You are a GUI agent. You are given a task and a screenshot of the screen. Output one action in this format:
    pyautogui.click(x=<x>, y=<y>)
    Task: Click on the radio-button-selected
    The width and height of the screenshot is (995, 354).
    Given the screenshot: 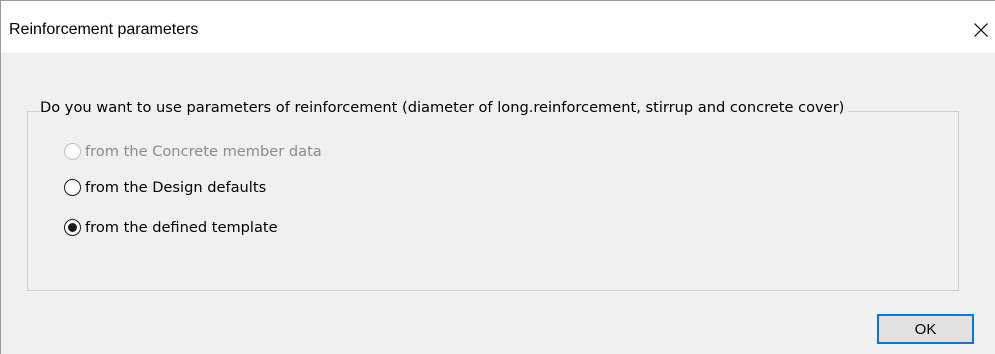 What is the action you would take?
    pyautogui.click(x=72, y=227)
    